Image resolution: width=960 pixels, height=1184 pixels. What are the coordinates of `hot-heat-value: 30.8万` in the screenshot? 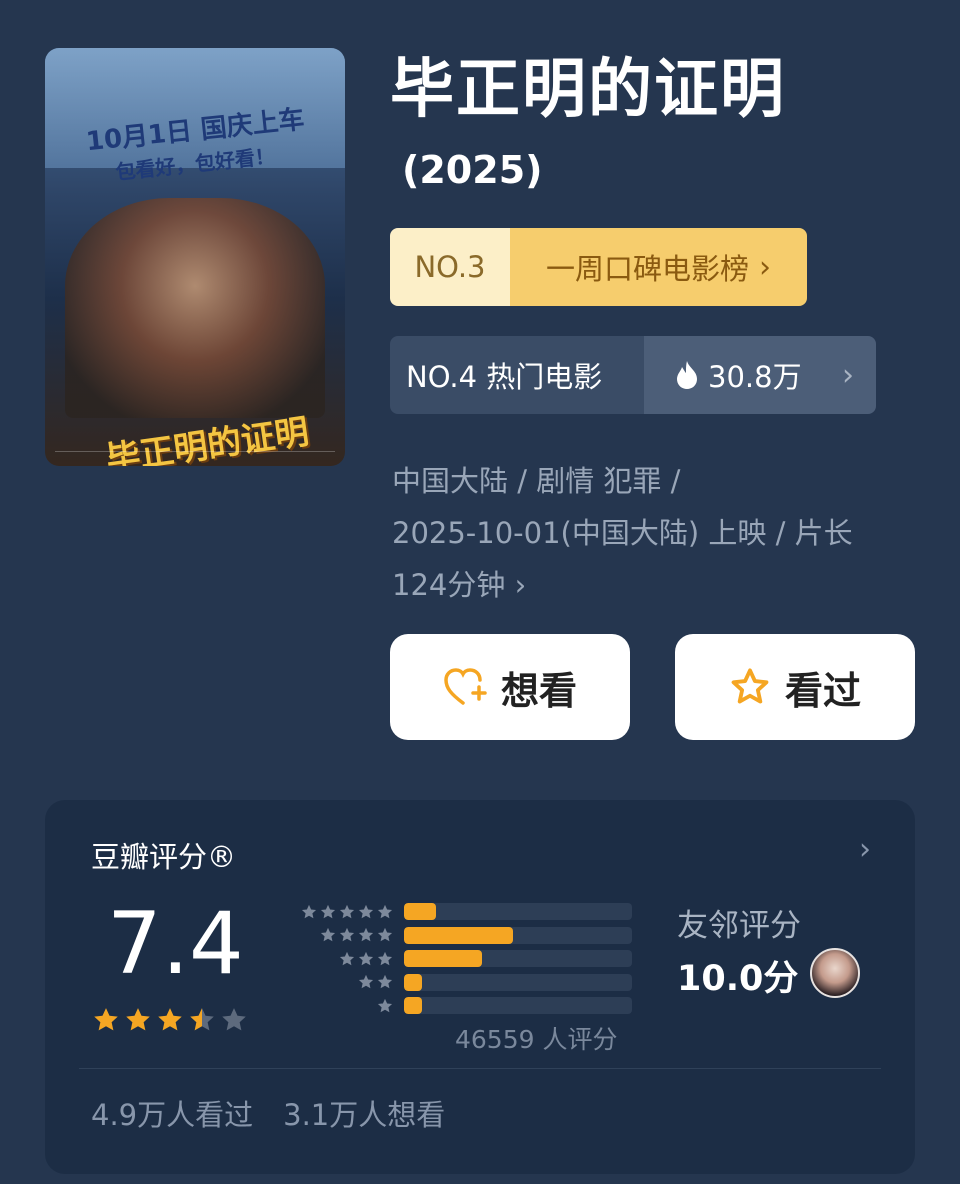 It's located at (755, 377).